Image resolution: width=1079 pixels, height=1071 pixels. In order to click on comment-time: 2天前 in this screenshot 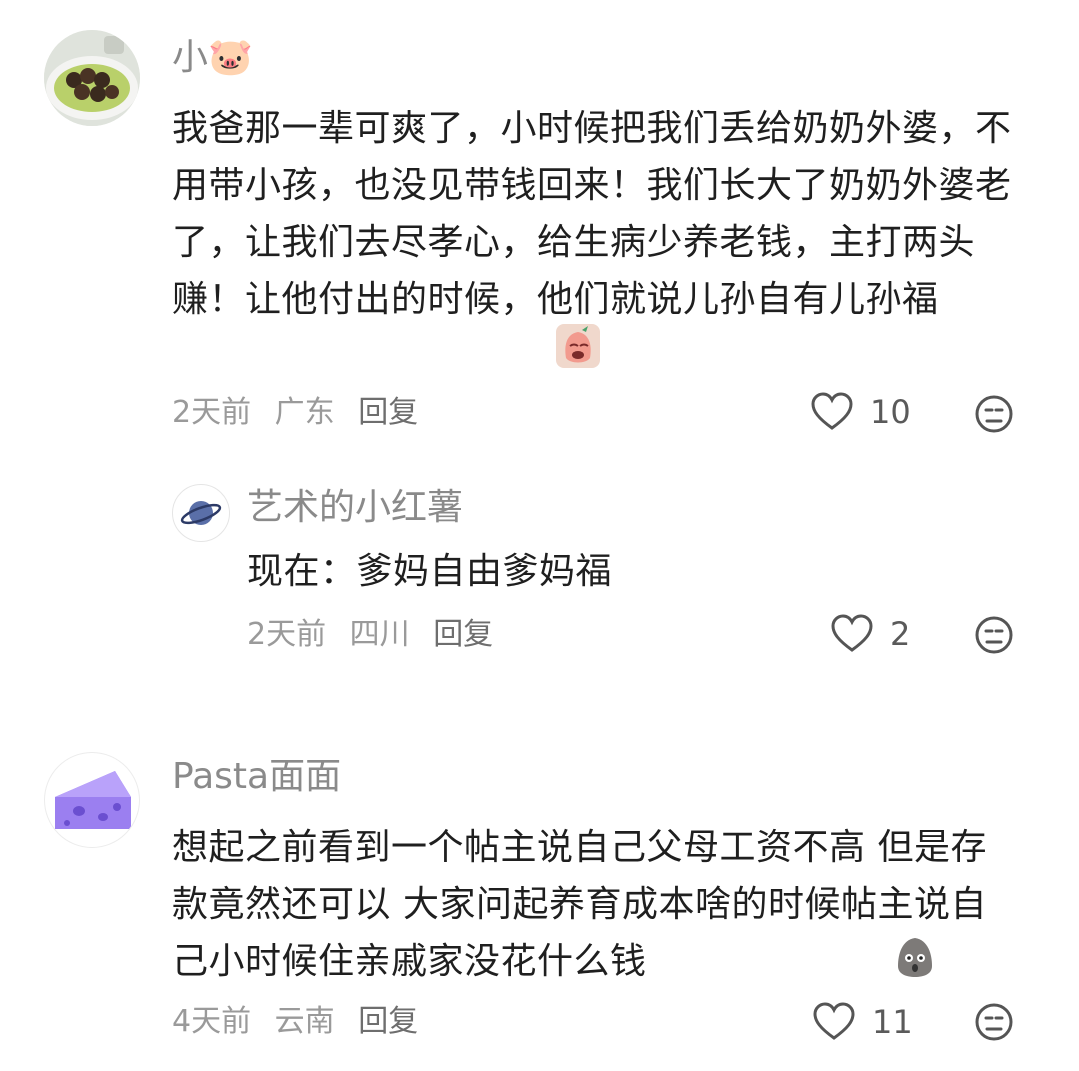, I will do `click(212, 412)`.